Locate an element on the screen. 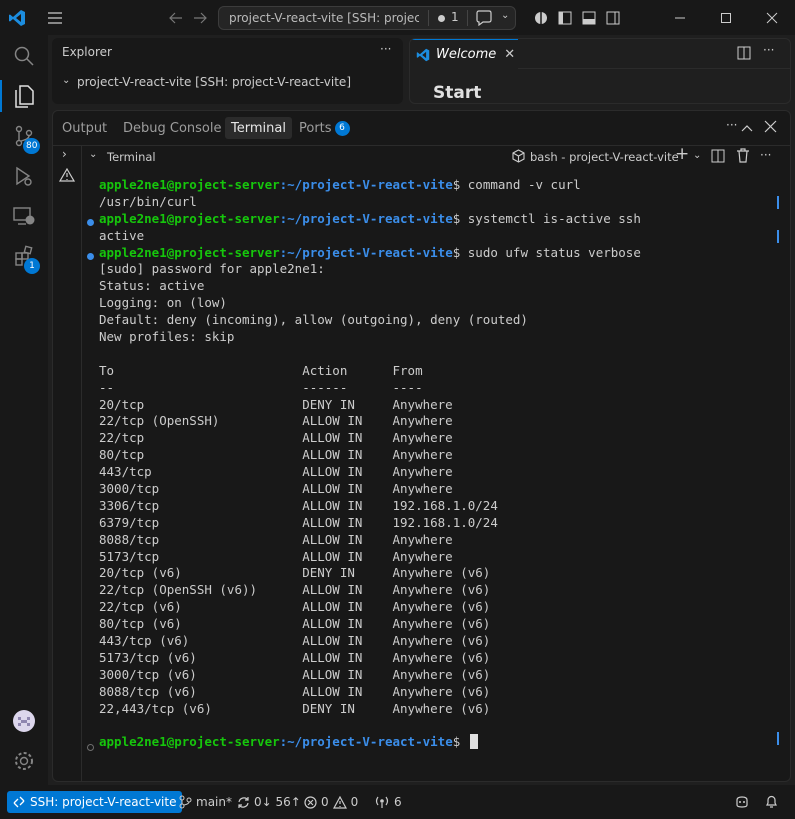  minimize-icon is located at coordinates (680, 17).